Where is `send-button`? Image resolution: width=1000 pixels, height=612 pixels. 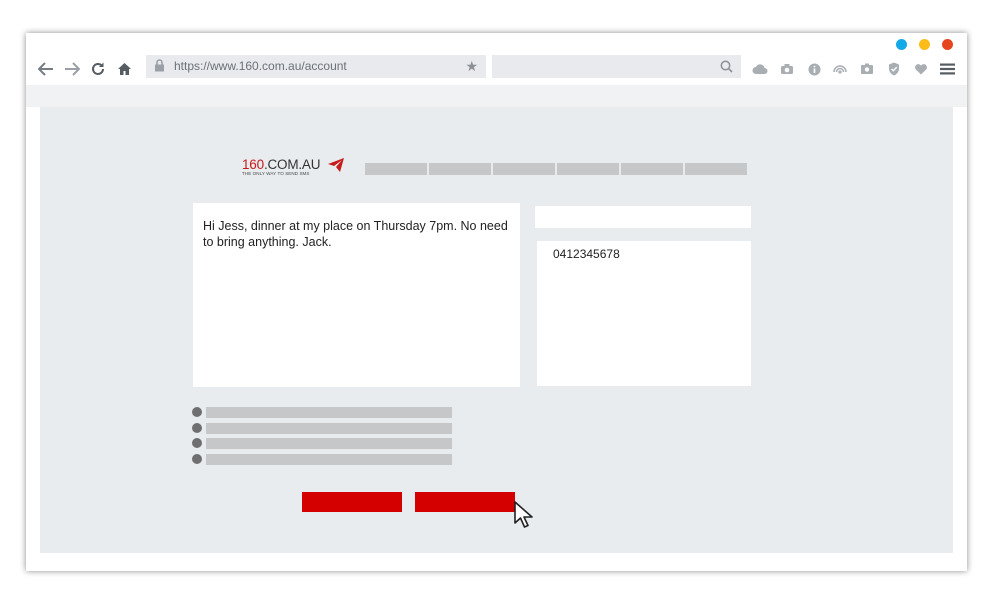 send-button is located at coordinates (465, 502).